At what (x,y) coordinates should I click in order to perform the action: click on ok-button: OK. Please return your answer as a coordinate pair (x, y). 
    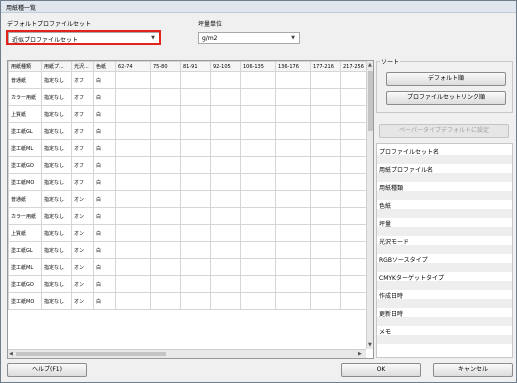
    Looking at the image, I should click on (381, 370).